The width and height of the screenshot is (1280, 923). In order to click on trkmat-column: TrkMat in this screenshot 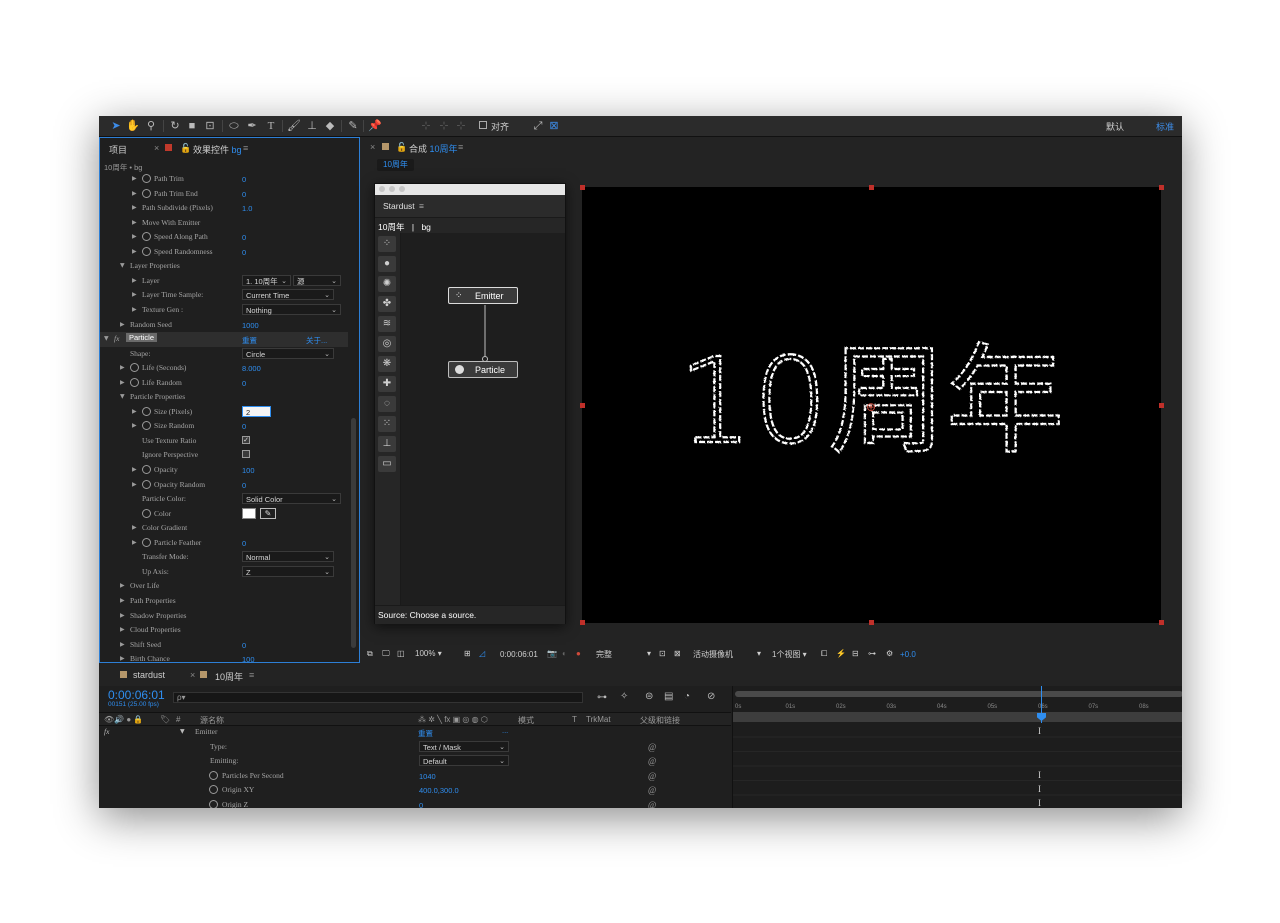, I will do `click(598, 719)`.